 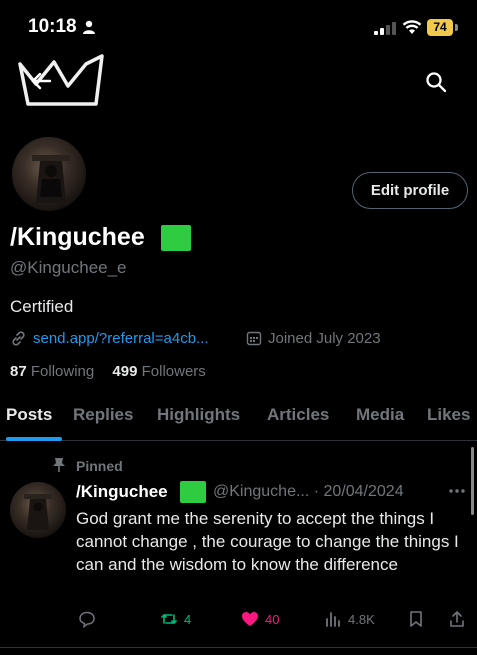 I want to click on post-avatar, so click(x=38, y=510).